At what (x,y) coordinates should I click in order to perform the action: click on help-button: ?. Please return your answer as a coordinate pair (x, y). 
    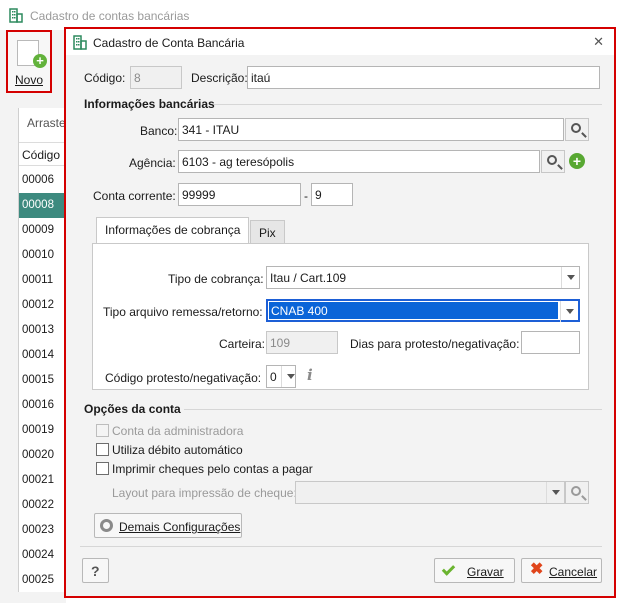
    Looking at the image, I should click on (95, 570).